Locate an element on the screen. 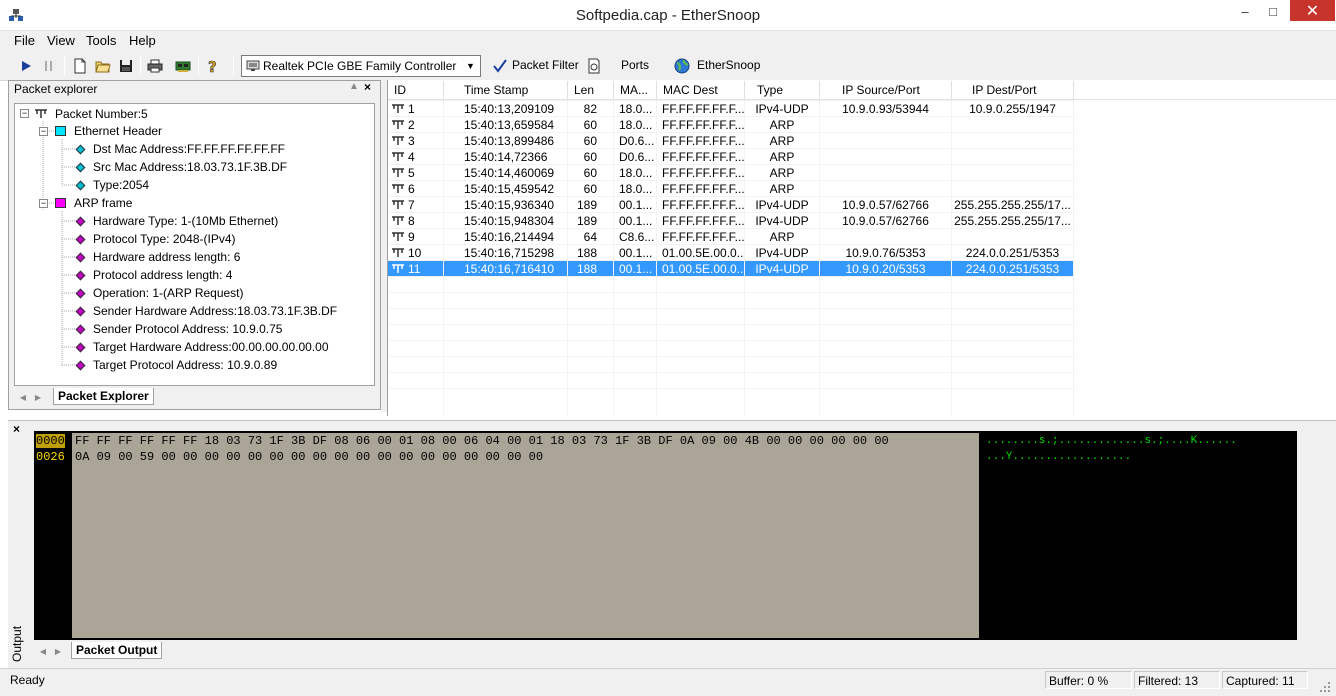 This screenshot has width=1336, height=696. help-button: ? is located at coordinates (213, 66).